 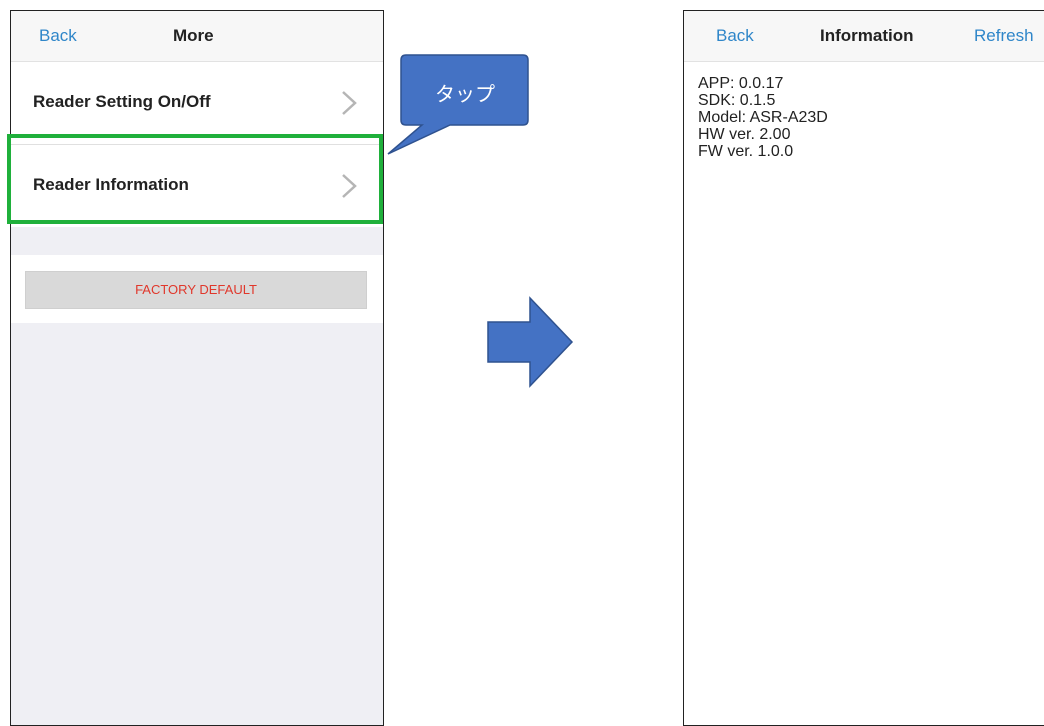 I want to click on callout-balloon, so click(x=458, y=104).